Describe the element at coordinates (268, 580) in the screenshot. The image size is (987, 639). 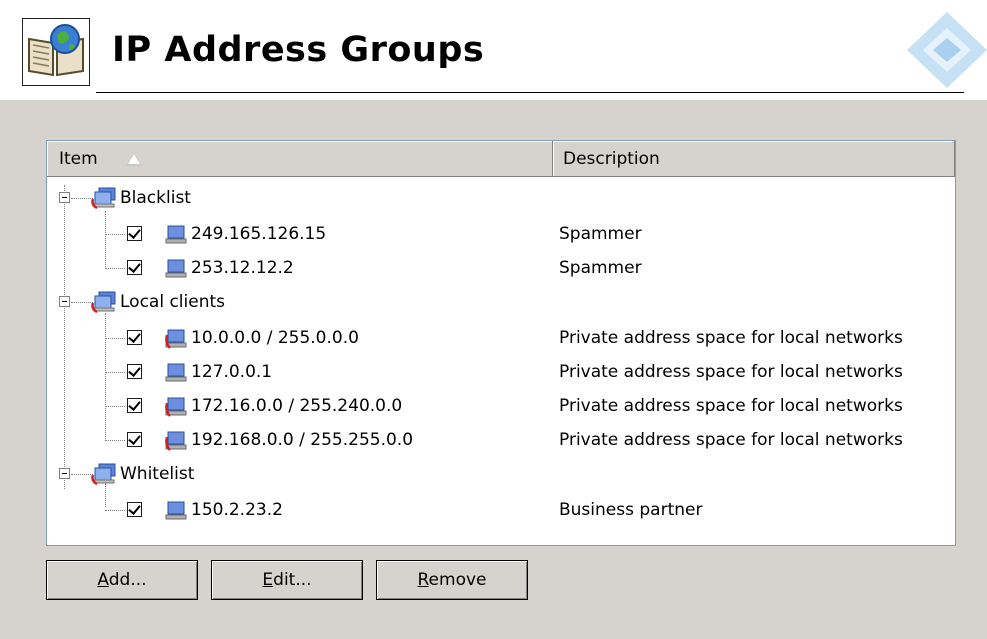
I see `edit-button-mnemonic: E` at that location.